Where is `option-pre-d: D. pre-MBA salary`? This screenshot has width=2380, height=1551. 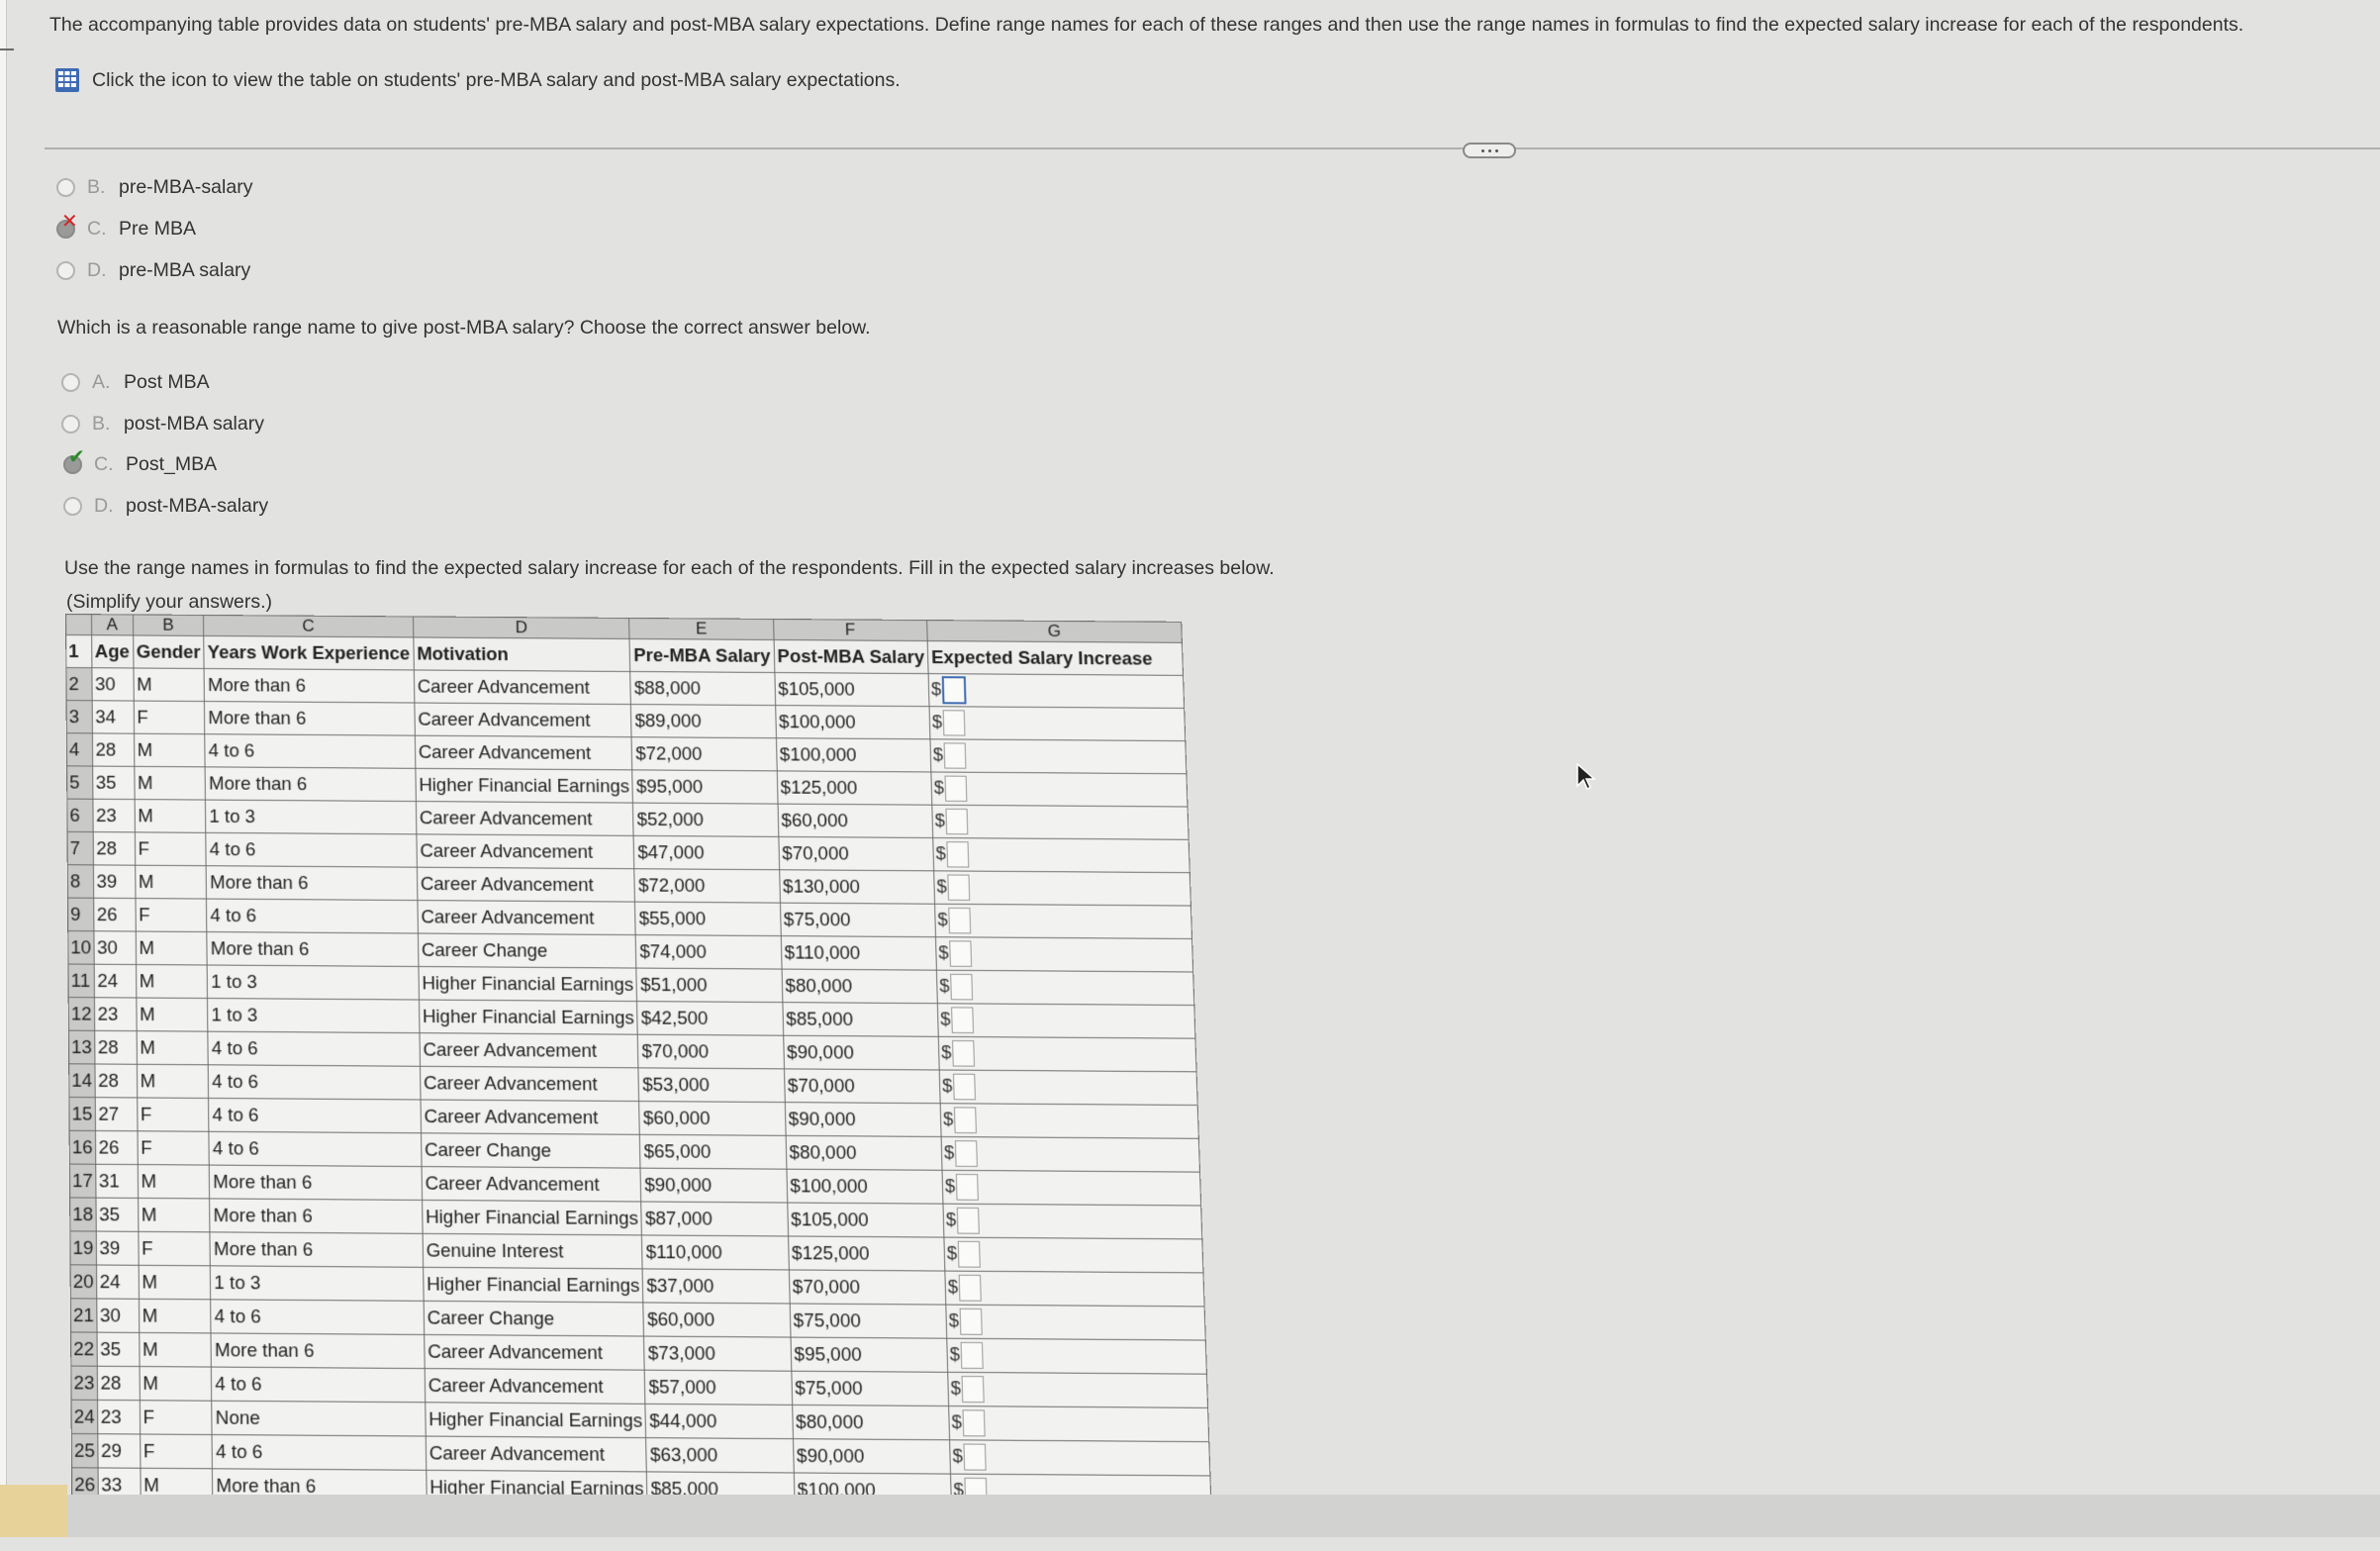 option-pre-d: D. pre-MBA salary is located at coordinates (153, 270).